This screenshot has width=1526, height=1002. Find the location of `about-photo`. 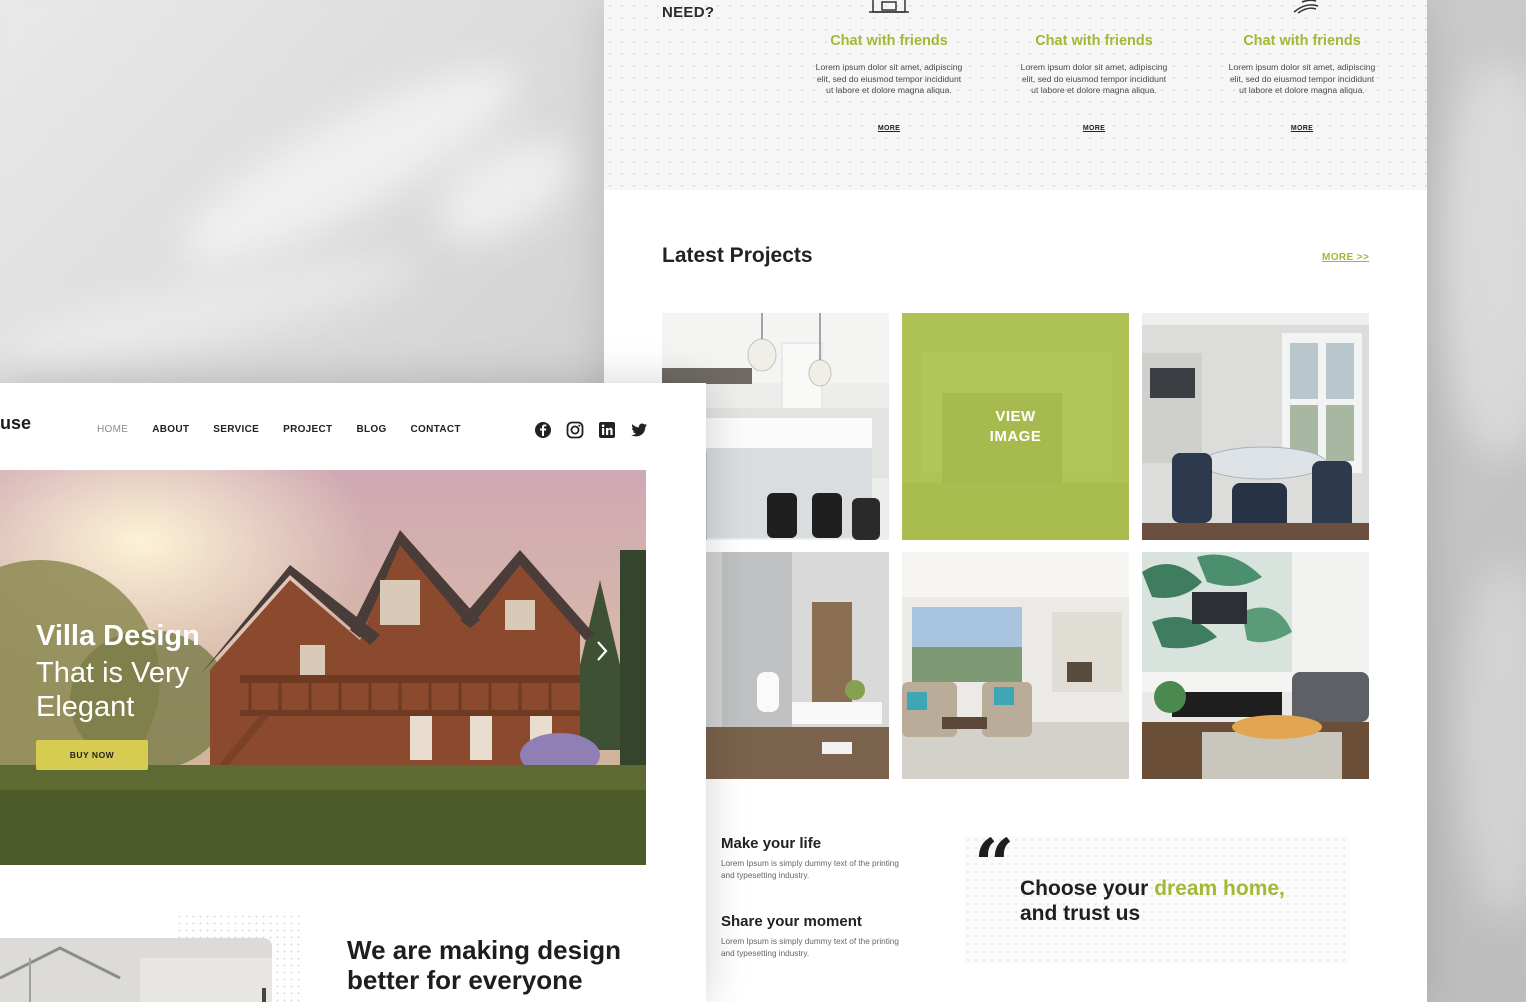

about-photo is located at coordinates (136, 970).